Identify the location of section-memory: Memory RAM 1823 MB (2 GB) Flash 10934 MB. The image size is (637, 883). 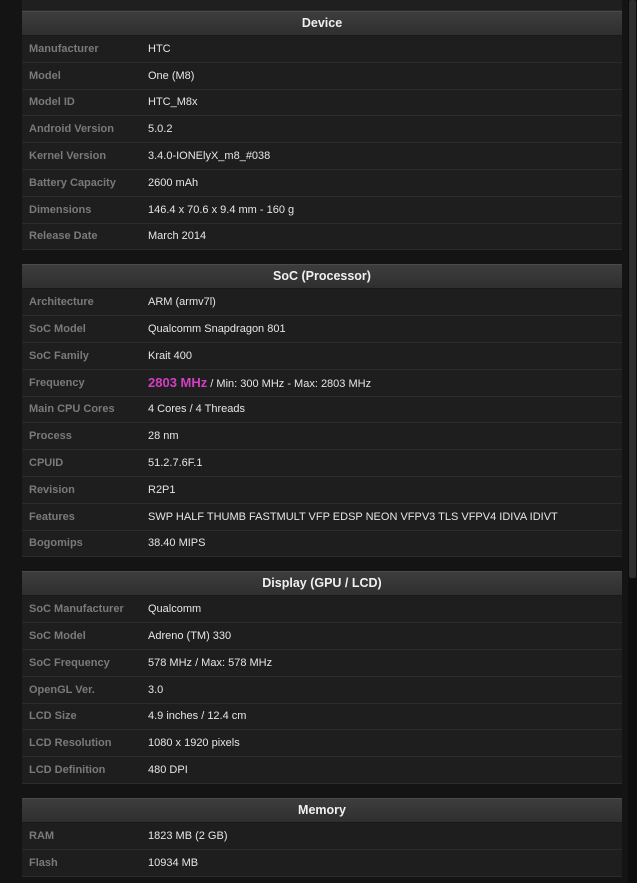
(322, 837).